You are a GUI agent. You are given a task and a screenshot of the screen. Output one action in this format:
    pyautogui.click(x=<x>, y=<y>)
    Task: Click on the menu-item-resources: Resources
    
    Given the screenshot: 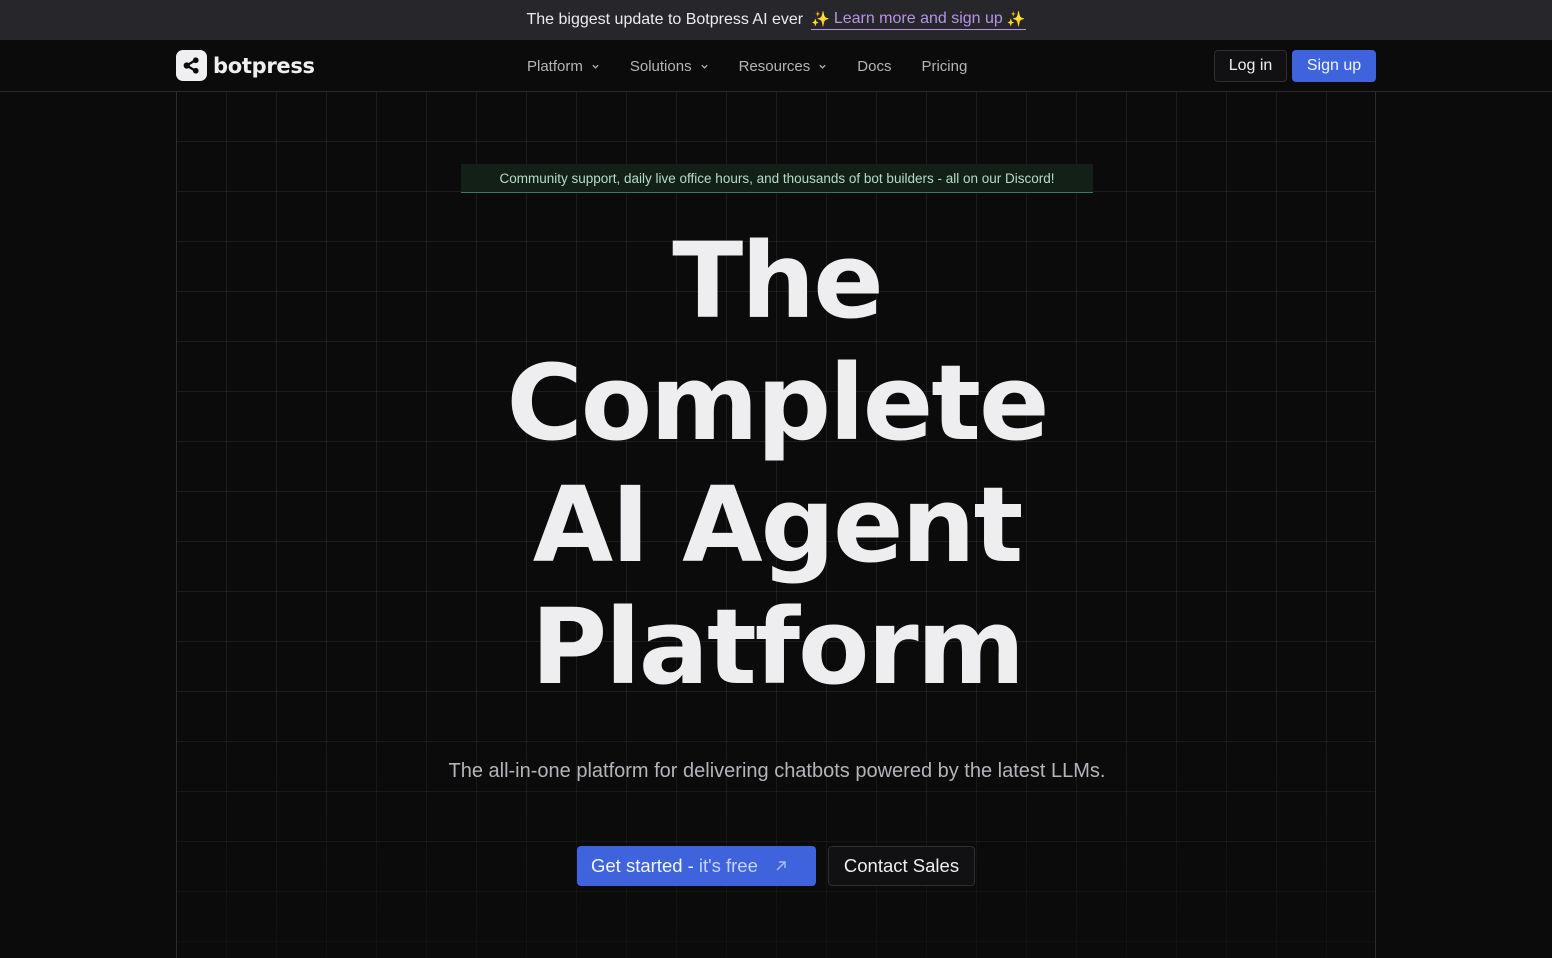 What is the action you would take?
    pyautogui.click(x=783, y=66)
    